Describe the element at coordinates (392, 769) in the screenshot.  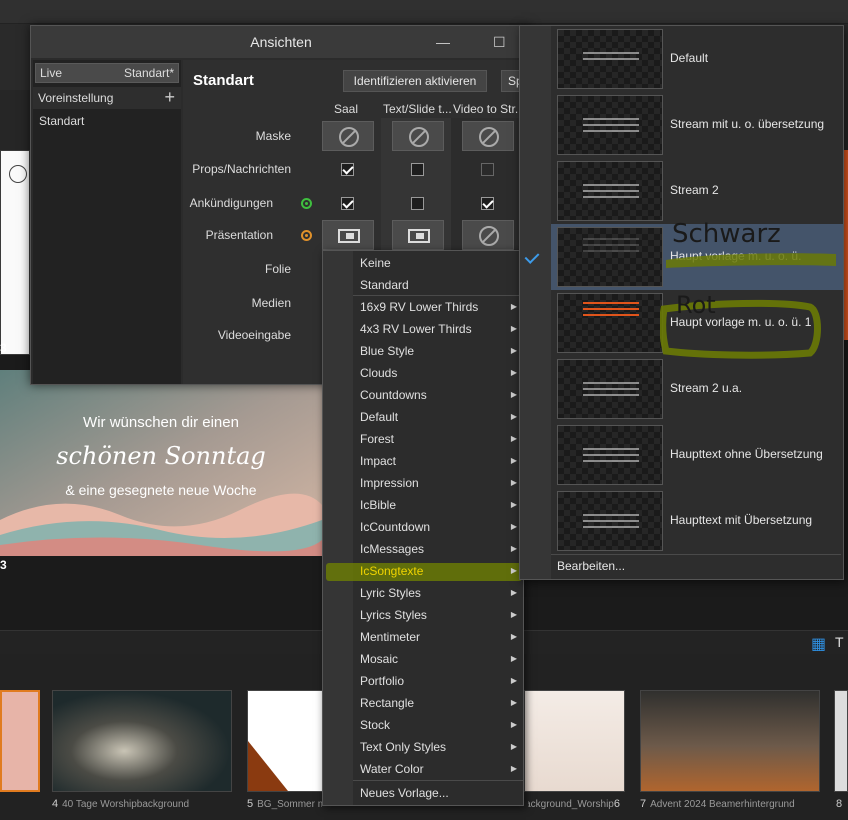
I see `menu-item-label: Water Color` at that location.